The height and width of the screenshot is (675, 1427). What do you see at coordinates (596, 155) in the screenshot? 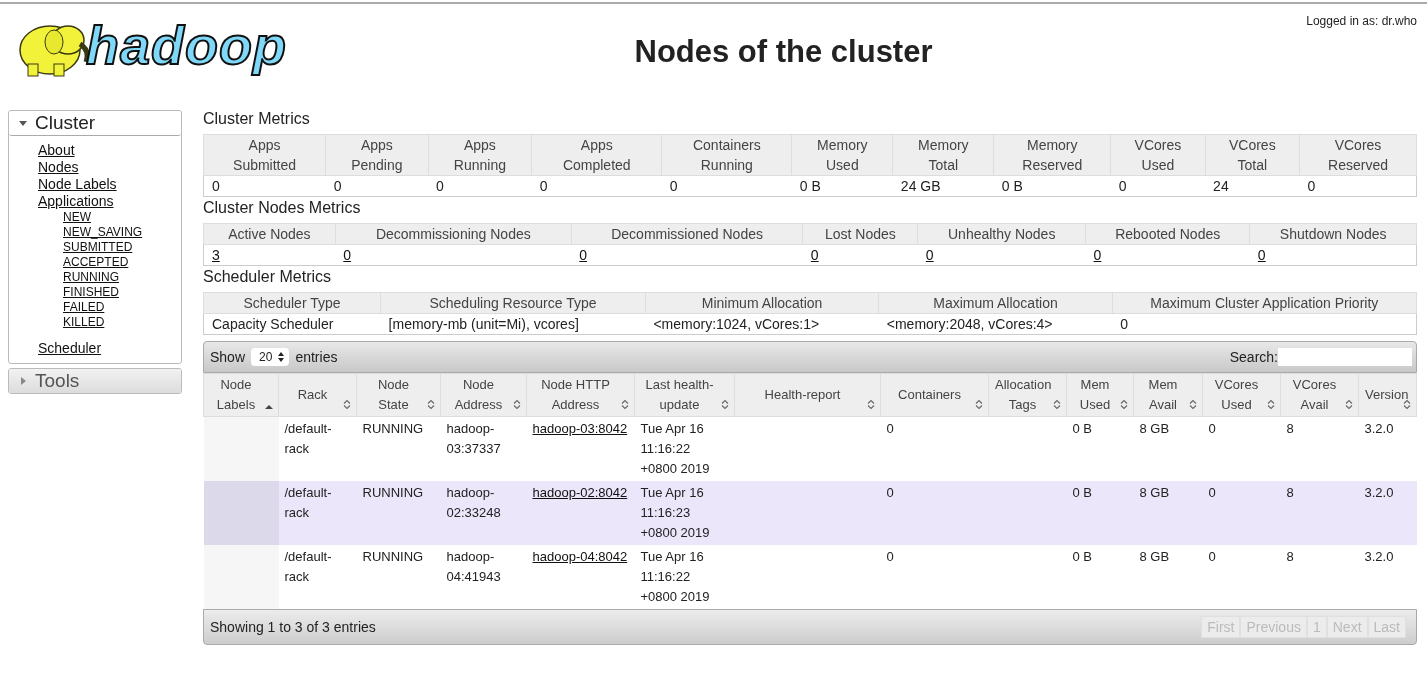
I see `column-header: Apps Completed` at bounding box center [596, 155].